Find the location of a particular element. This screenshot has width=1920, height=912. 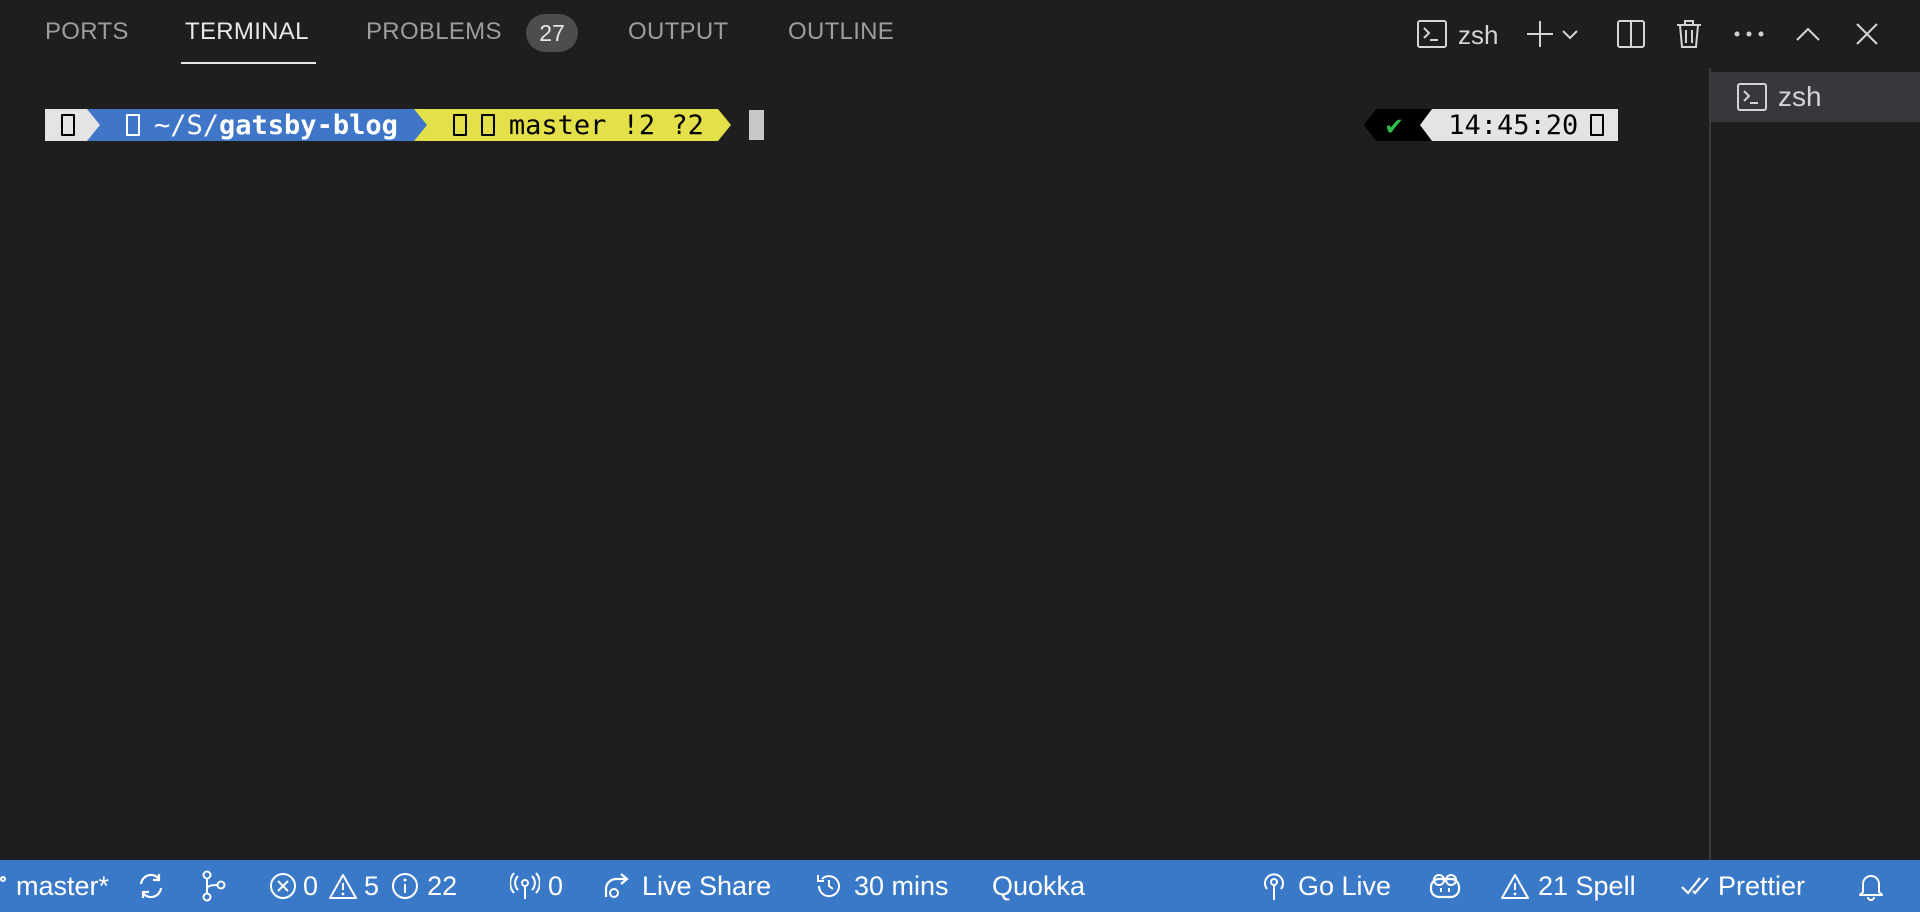

more-actions-icon is located at coordinates (1749, 34).